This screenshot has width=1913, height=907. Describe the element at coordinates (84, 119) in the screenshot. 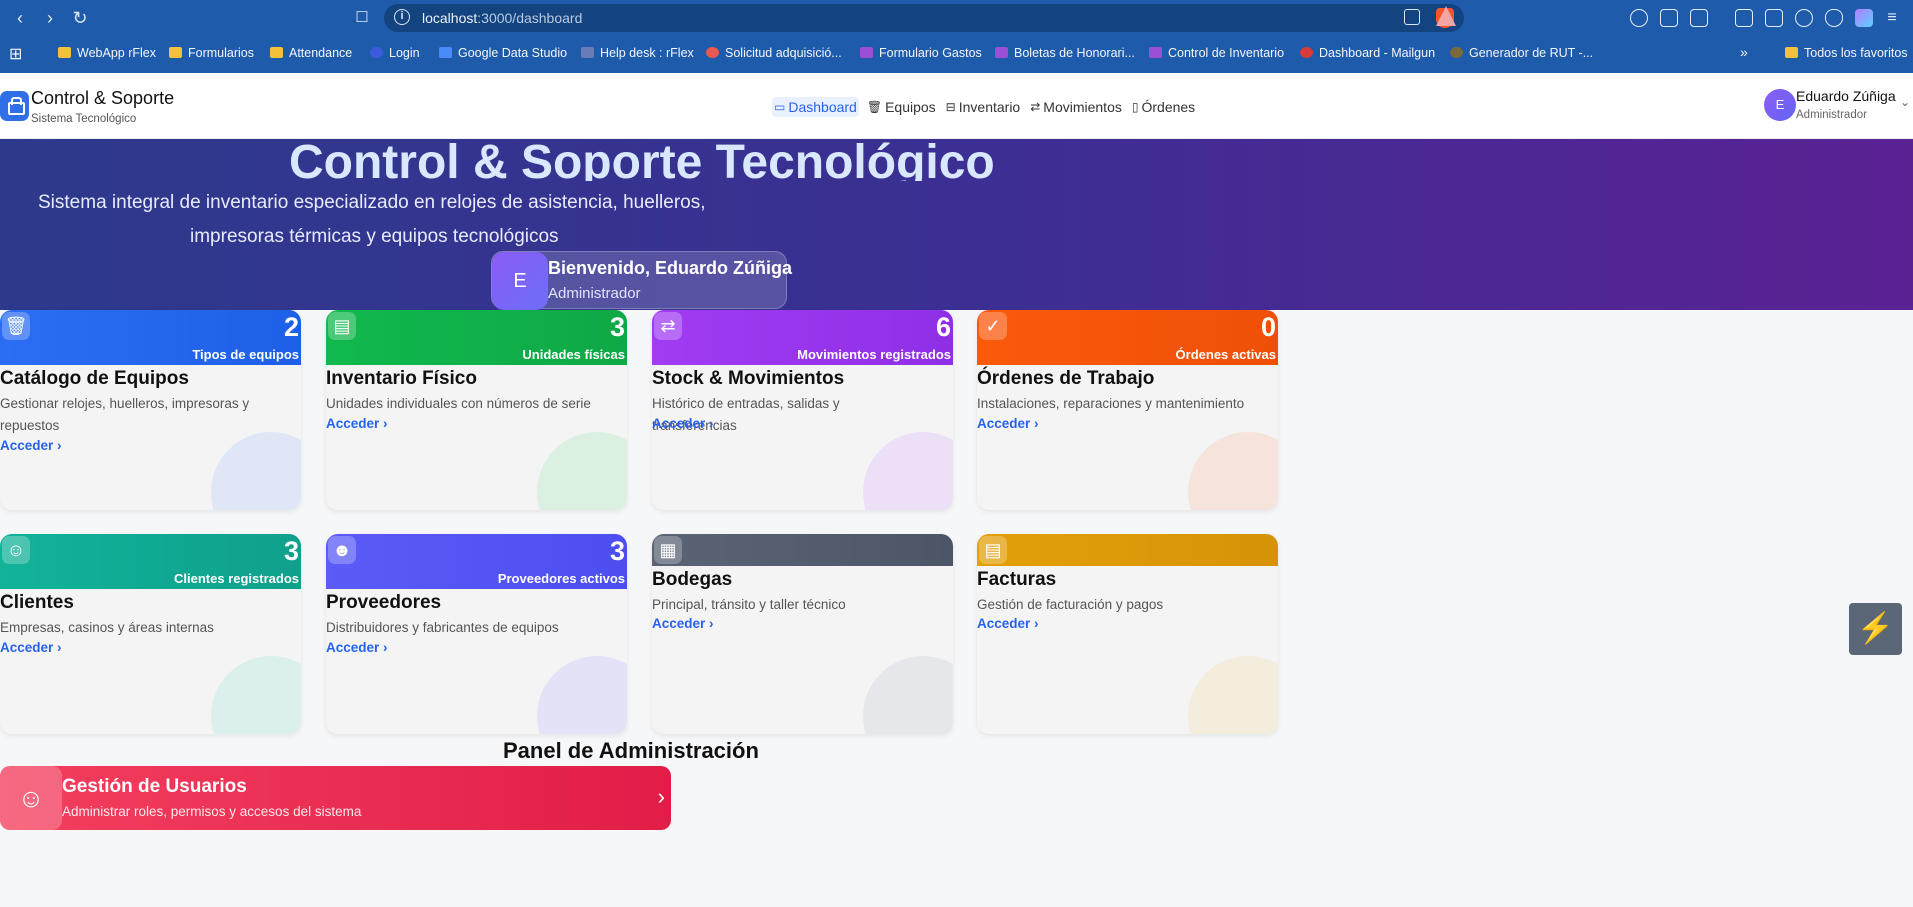

I see `app-subtitle: Sistema Tecnológico` at that location.